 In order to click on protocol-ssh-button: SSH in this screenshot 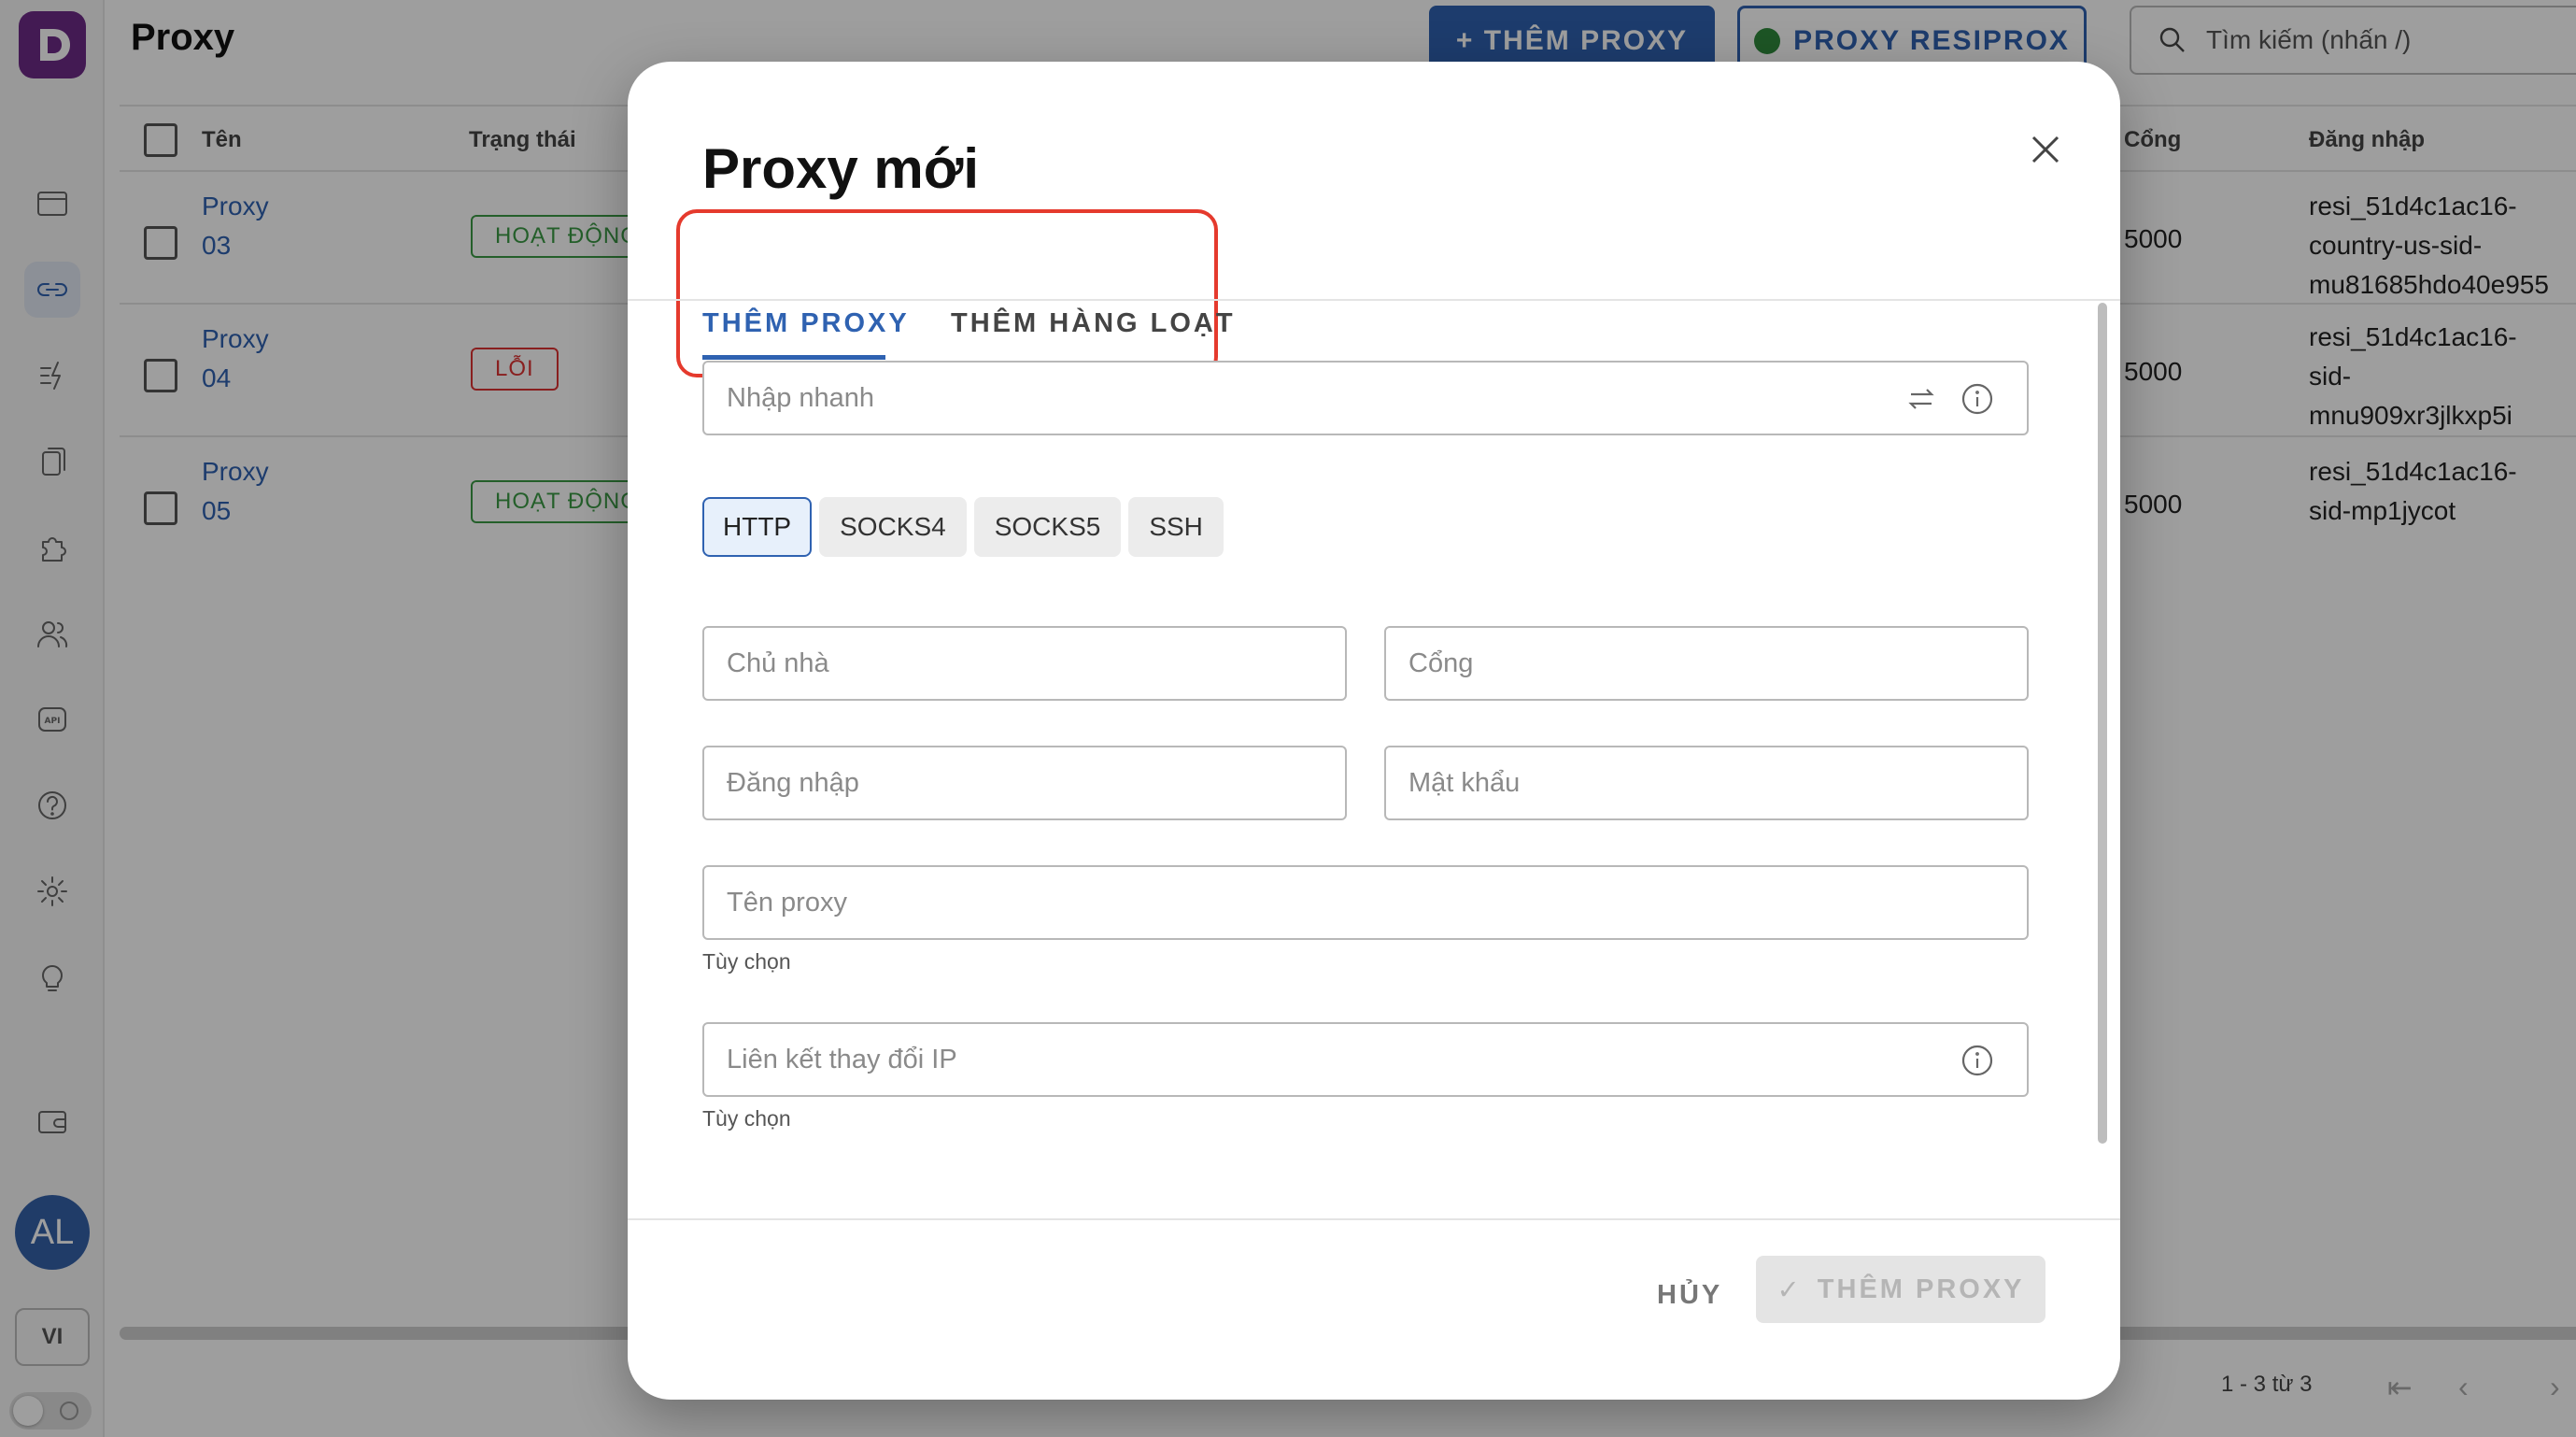, I will do `click(1176, 527)`.